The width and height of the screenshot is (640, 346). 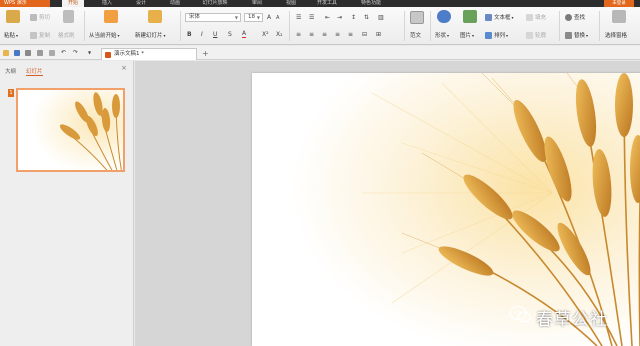 What do you see at coordinates (265, 34) in the screenshot?
I see `superscript-icon: X²` at bounding box center [265, 34].